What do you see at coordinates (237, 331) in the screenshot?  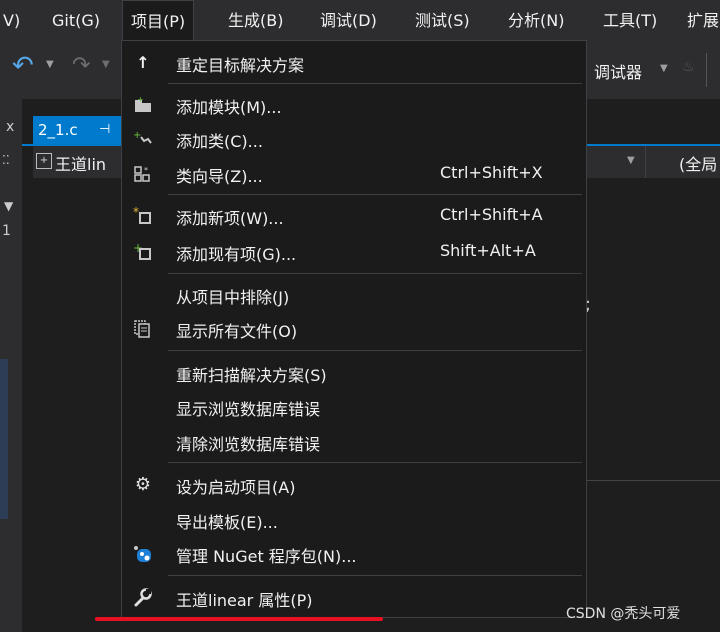 I see `menu-item-label: 显示所有文件(O)` at bounding box center [237, 331].